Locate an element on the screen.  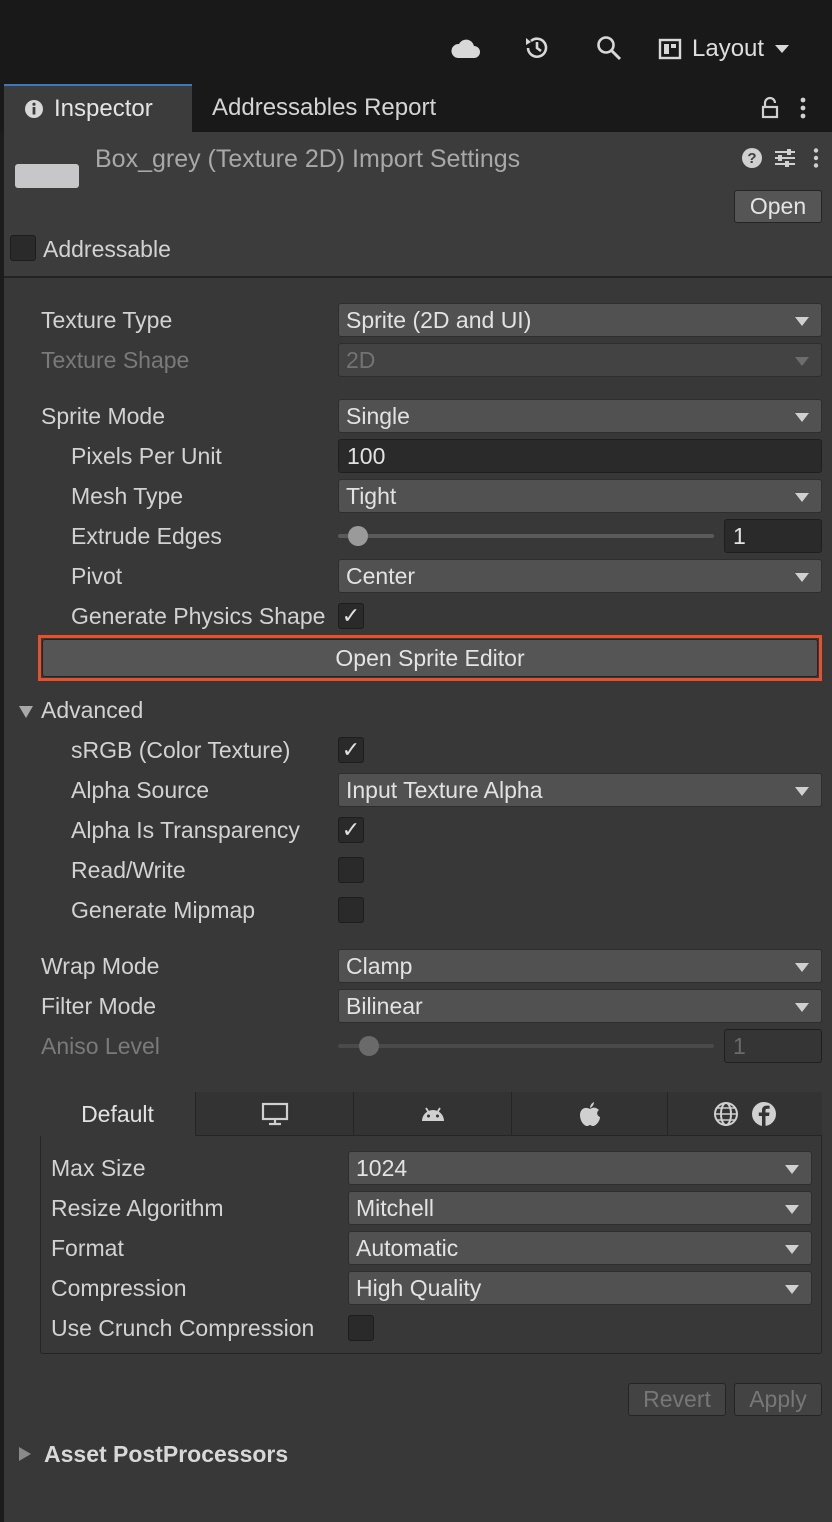
pivot-value: Center is located at coordinates (381, 576).